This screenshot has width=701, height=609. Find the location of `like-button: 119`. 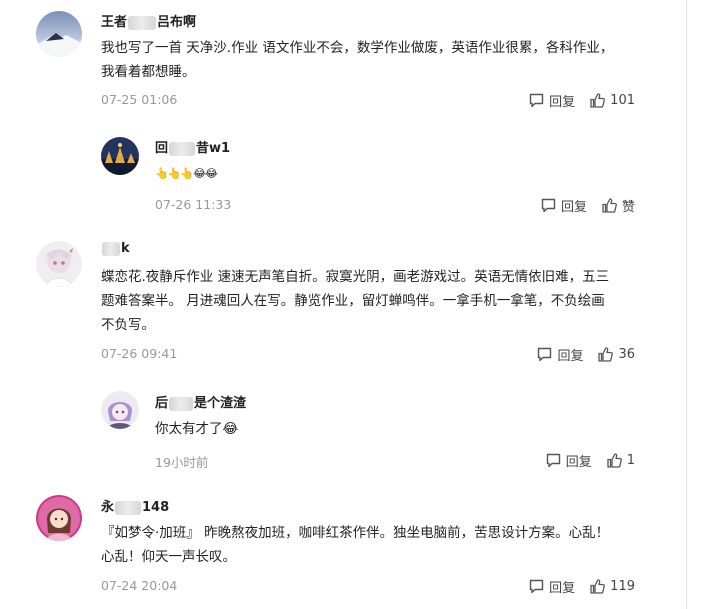

like-button: 119 is located at coordinates (612, 586).